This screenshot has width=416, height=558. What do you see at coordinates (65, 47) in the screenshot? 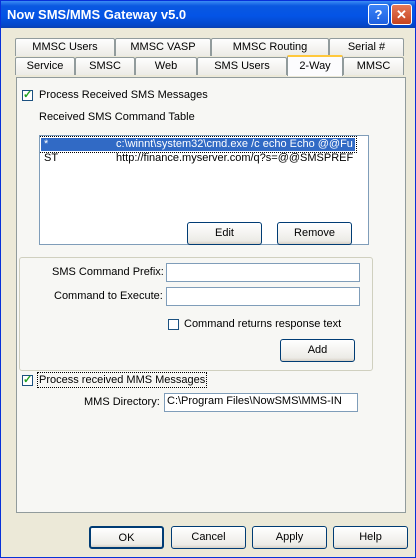
I see `tab-mmsc-users: MMSC Users` at bounding box center [65, 47].